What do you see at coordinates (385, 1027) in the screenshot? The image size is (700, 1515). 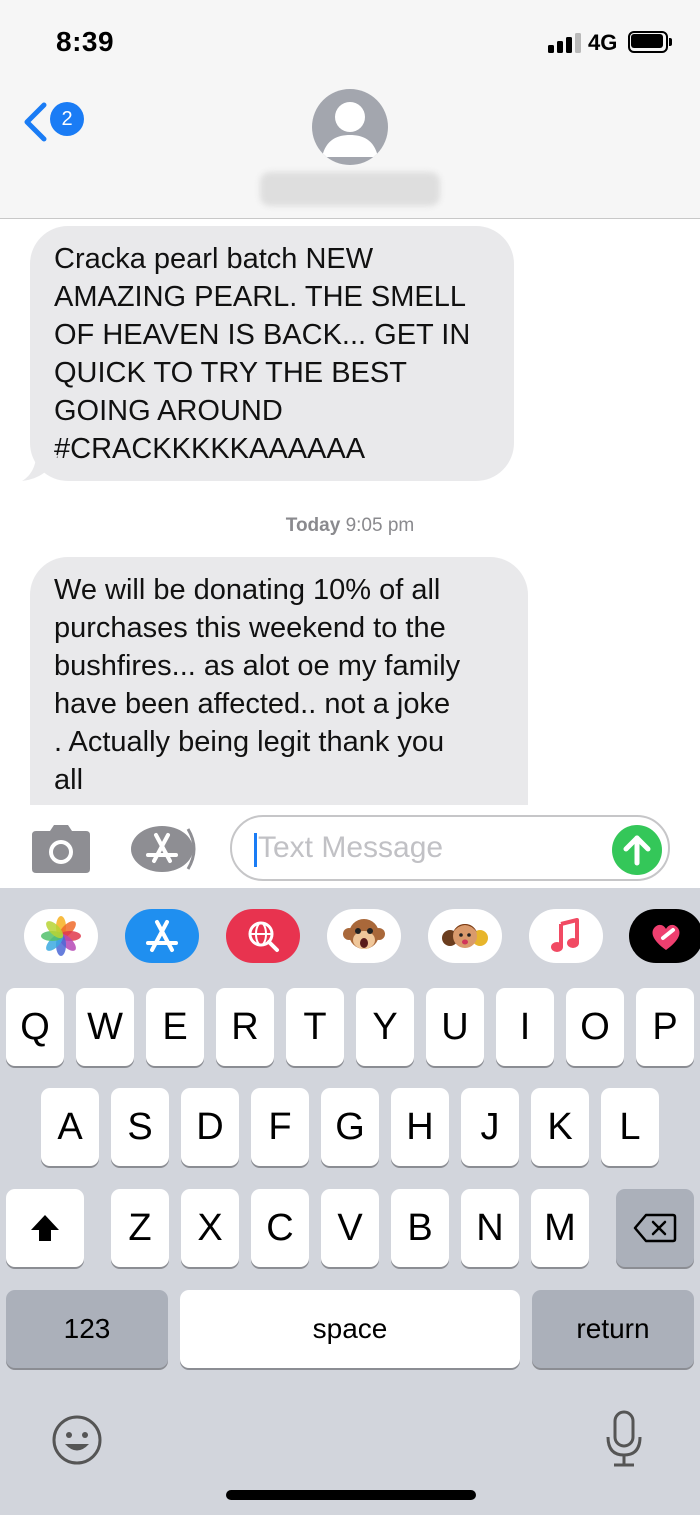 I see `key-y: Y` at bounding box center [385, 1027].